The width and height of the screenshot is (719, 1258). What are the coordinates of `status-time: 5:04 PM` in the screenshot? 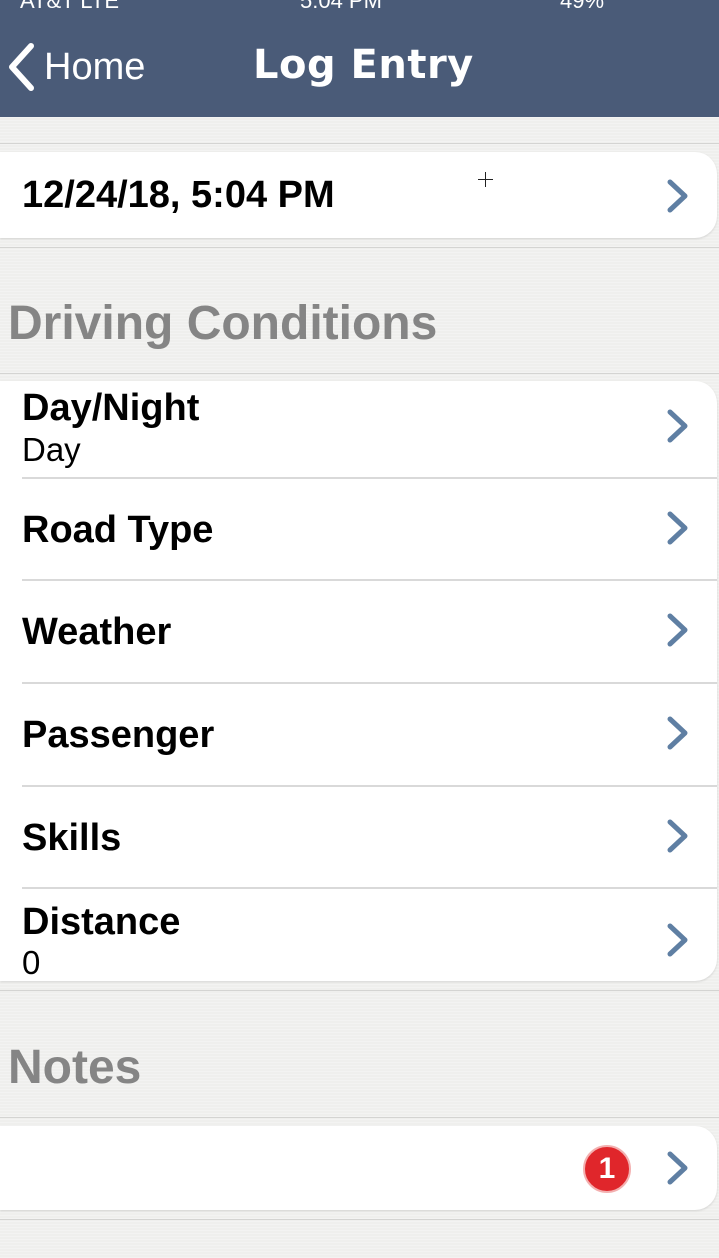 It's located at (341, 4).